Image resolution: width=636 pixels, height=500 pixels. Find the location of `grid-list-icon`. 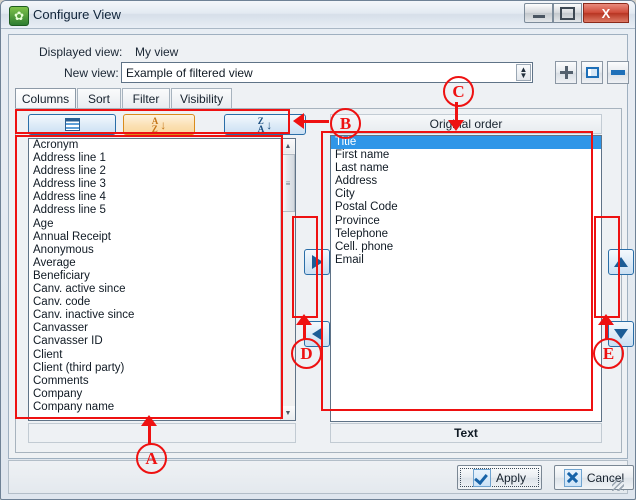

grid-list-icon is located at coordinates (72, 124).